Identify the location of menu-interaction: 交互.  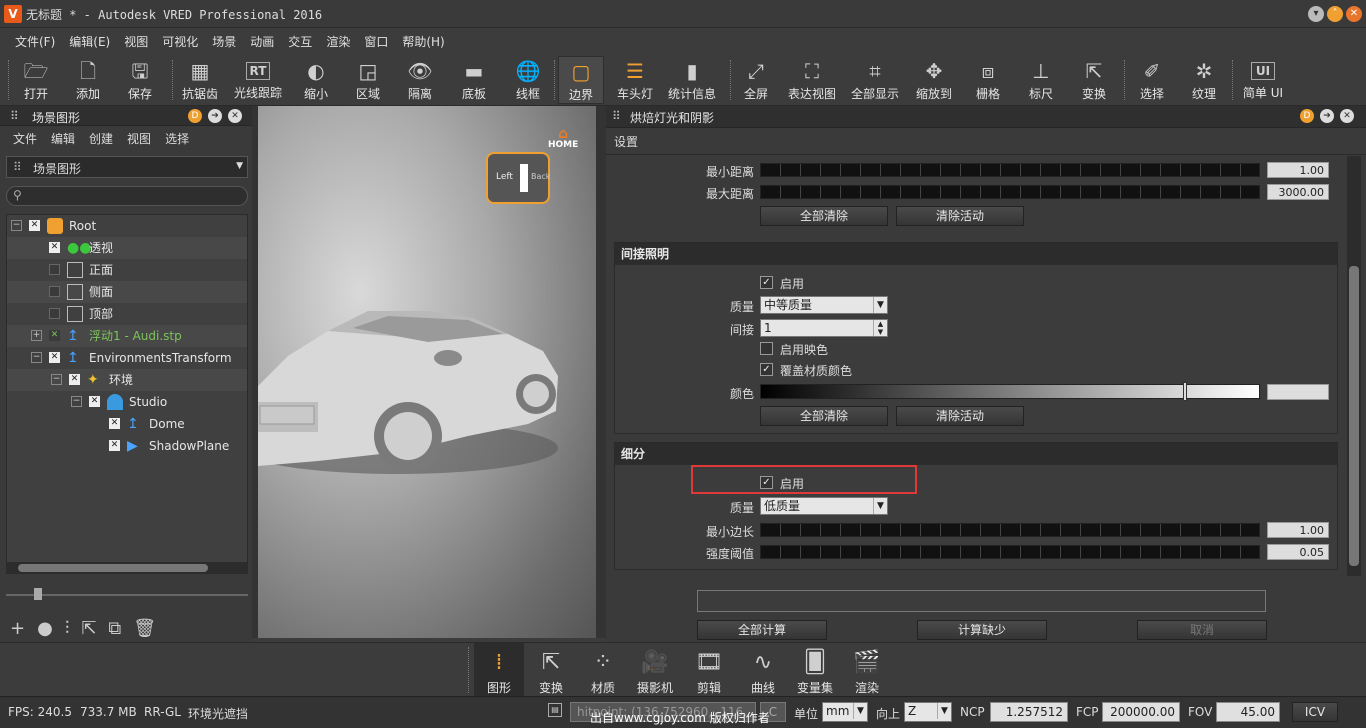
(300, 41).